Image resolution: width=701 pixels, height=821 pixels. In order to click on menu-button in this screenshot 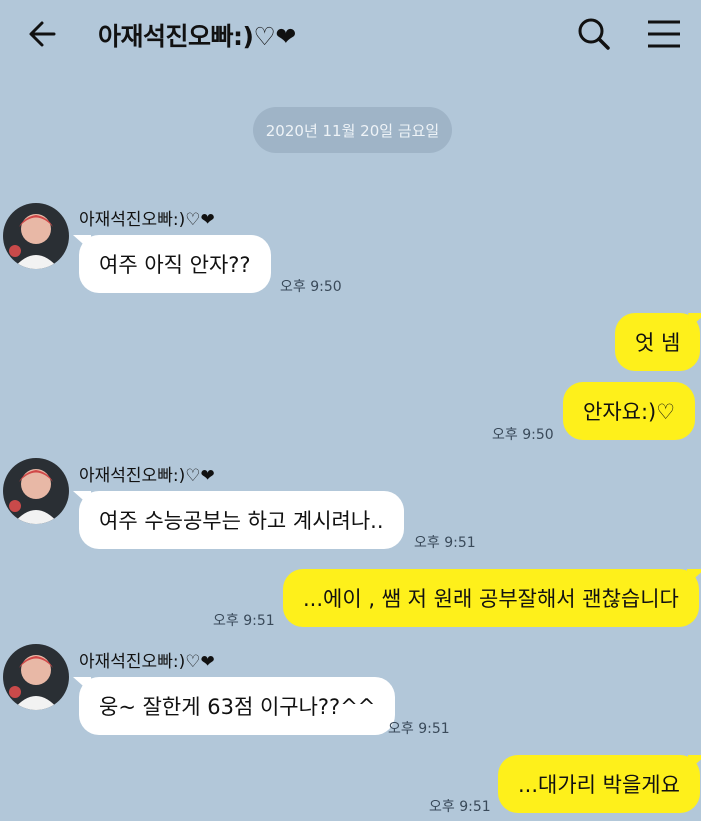, I will do `click(664, 34)`.